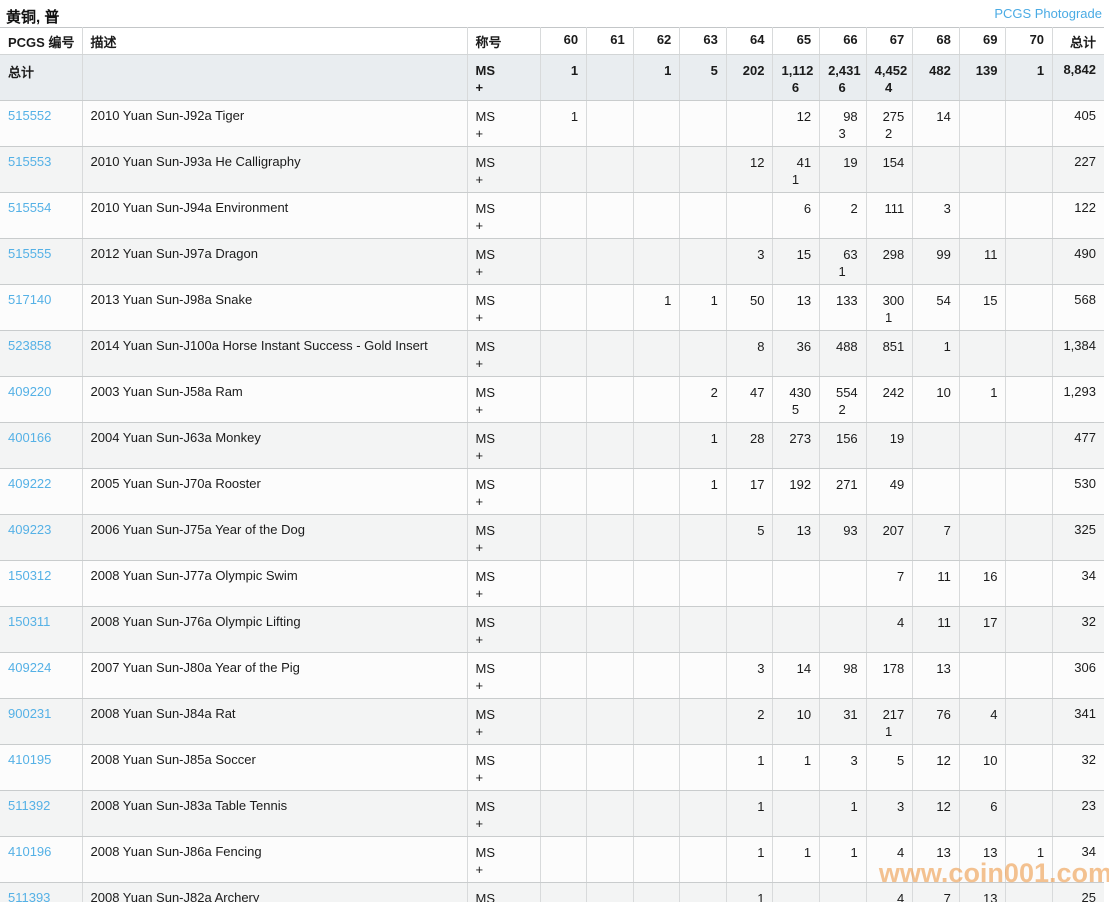 The height and width of the screenshot is (902, 1109). I want to click on grade-count-cell: 192, so click(796, 491).